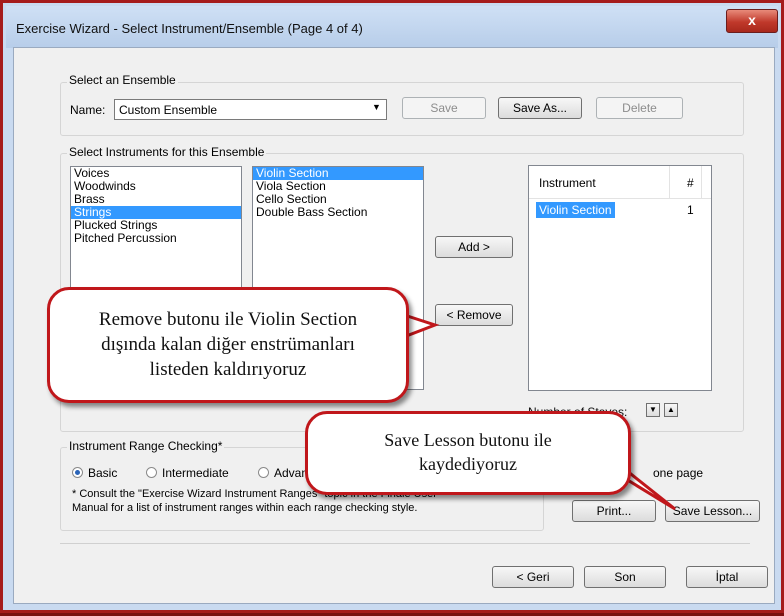  Describe the element at coordinates (228, 319) in the screenshot. I see `remove-callout-line1: Remove butonu ile Violin Section` at that location.